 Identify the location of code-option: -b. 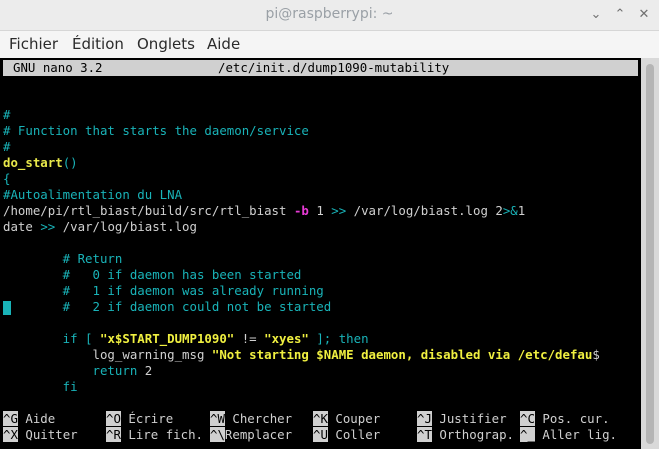
(301, 210).